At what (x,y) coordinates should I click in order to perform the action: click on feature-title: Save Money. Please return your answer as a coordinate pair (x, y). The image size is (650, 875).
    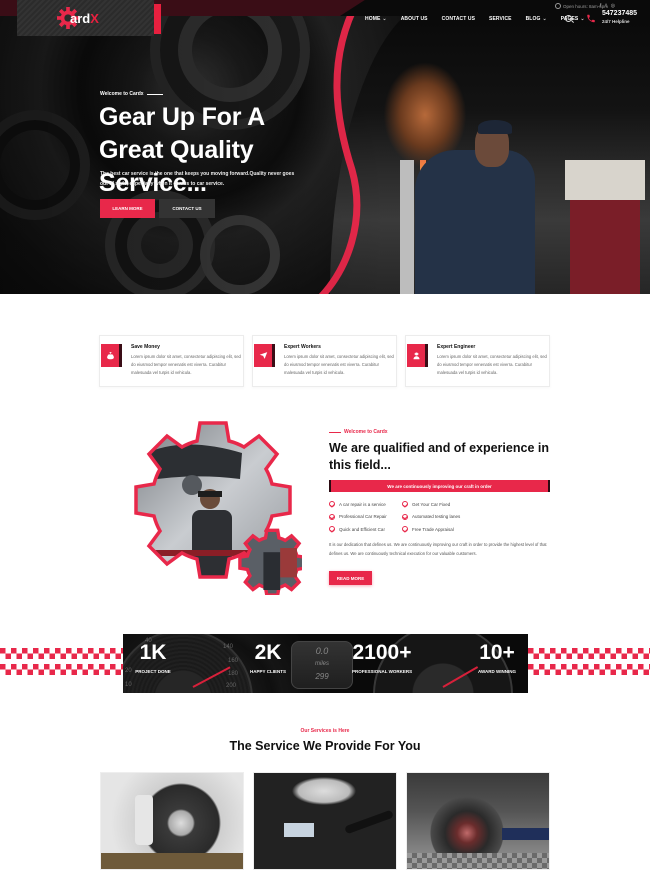
    Looking at the image, I should click on (145, 347).